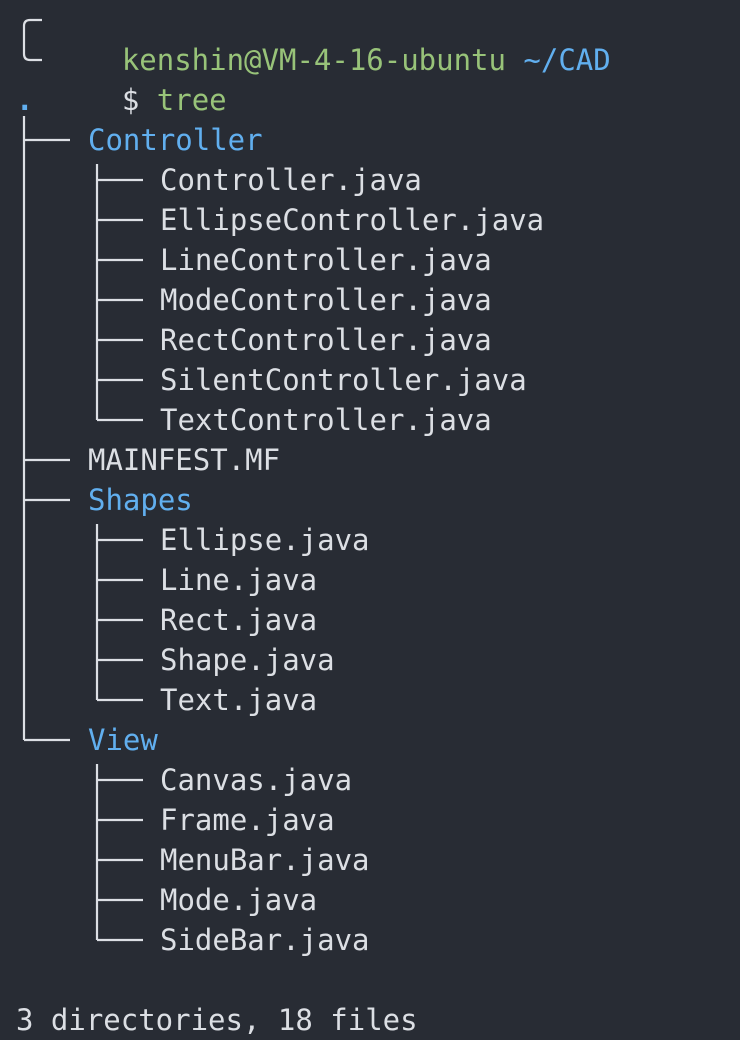 The image size is (740, 1040). Describe the element at coordinates (139, 78) in the screenshot. I see `command-line: $ tree` at that location.